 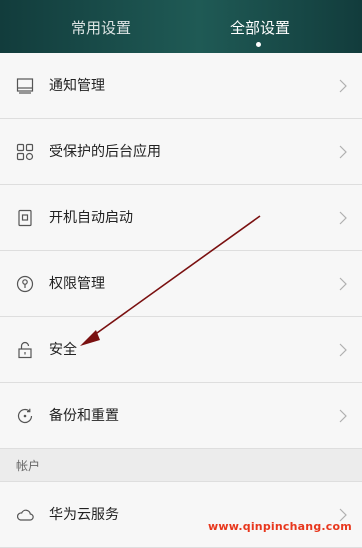 I want to click on active-tab-indicator, so click(x=258, y=44).